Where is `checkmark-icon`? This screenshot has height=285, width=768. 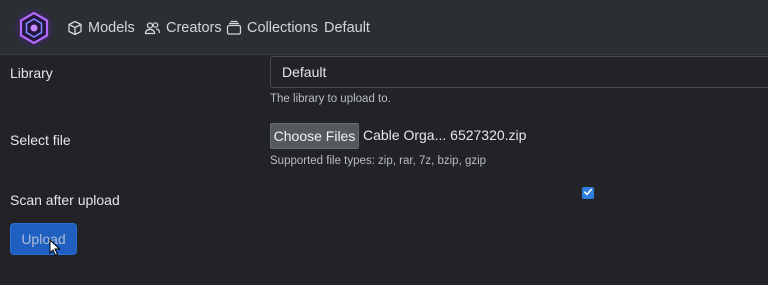
checkmark-icon is located at coordinates (588, 193).